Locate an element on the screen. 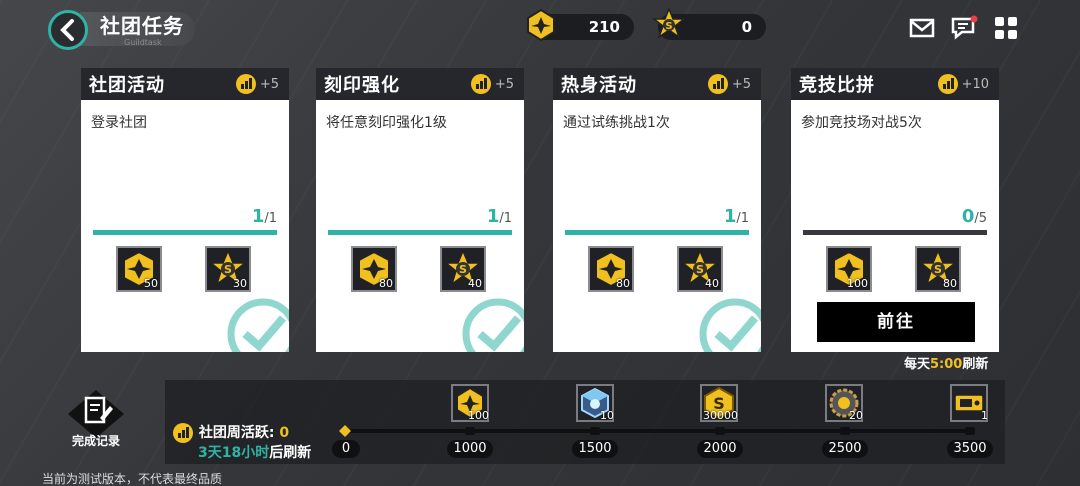  chat-button is located at coordinates (964, 28).